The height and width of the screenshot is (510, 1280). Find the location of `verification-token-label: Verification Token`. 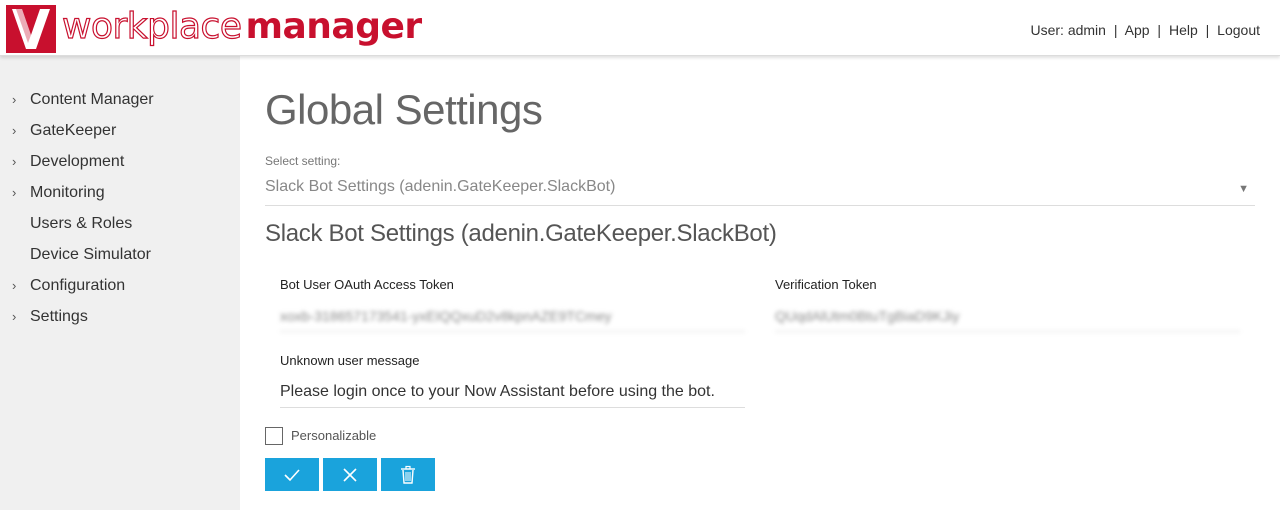

verification-token-label: Verification Token is located at coordinates (826, 284).